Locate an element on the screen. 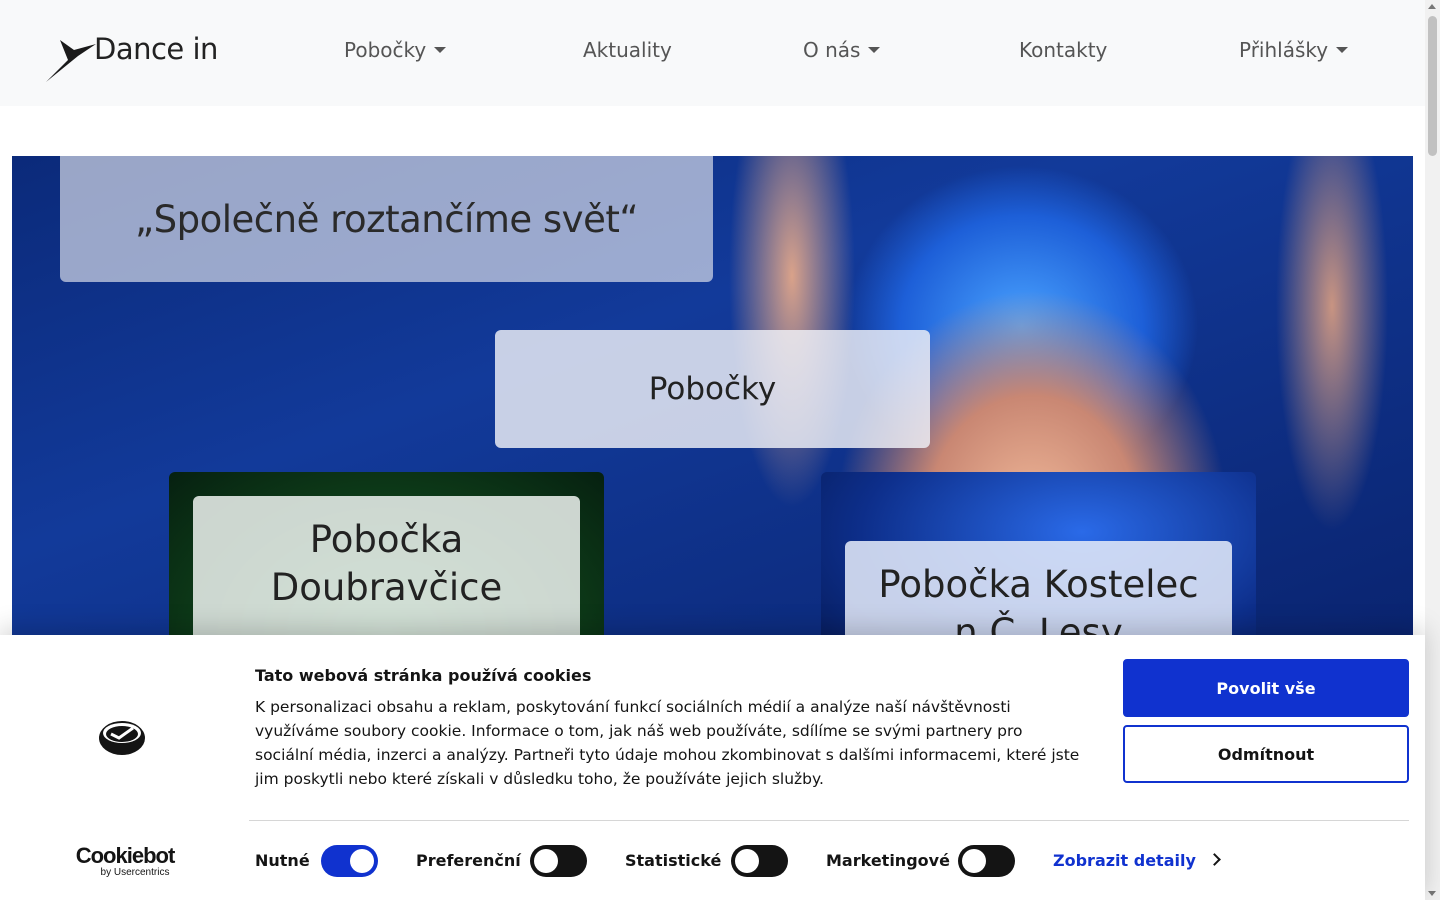 The height and width of the screenshot is (900, 1440). dance-in-logo-icon is located at coordinates (71, 61).